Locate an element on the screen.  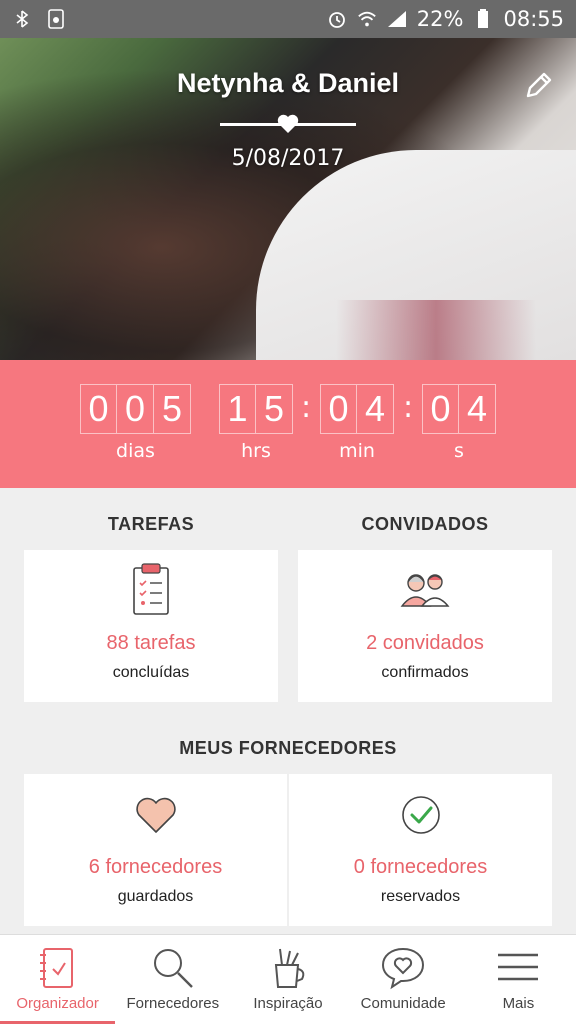
heart-icon is located at coordinates (156, 818).